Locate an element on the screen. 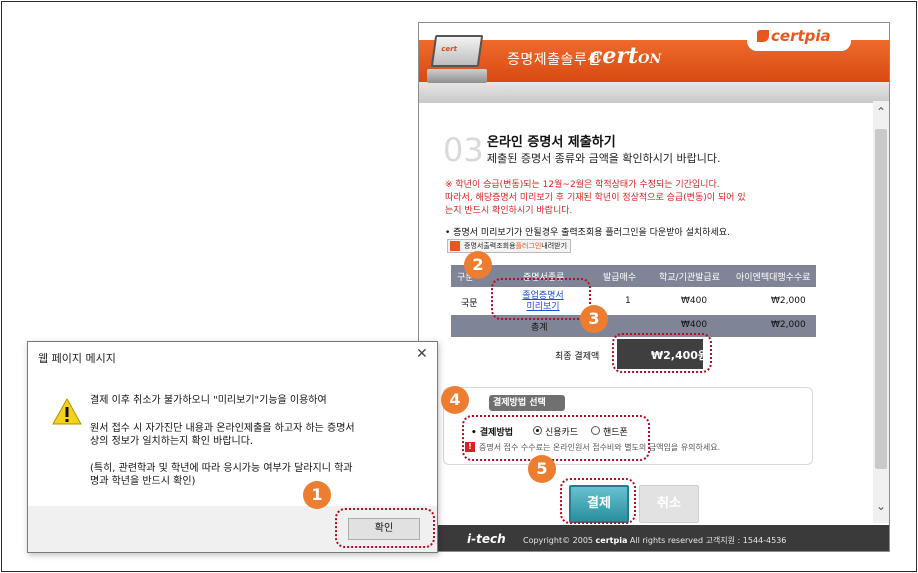 This screenshot has height=573, width=918. certpia-logo-icon is located at coordinates (763, 36).